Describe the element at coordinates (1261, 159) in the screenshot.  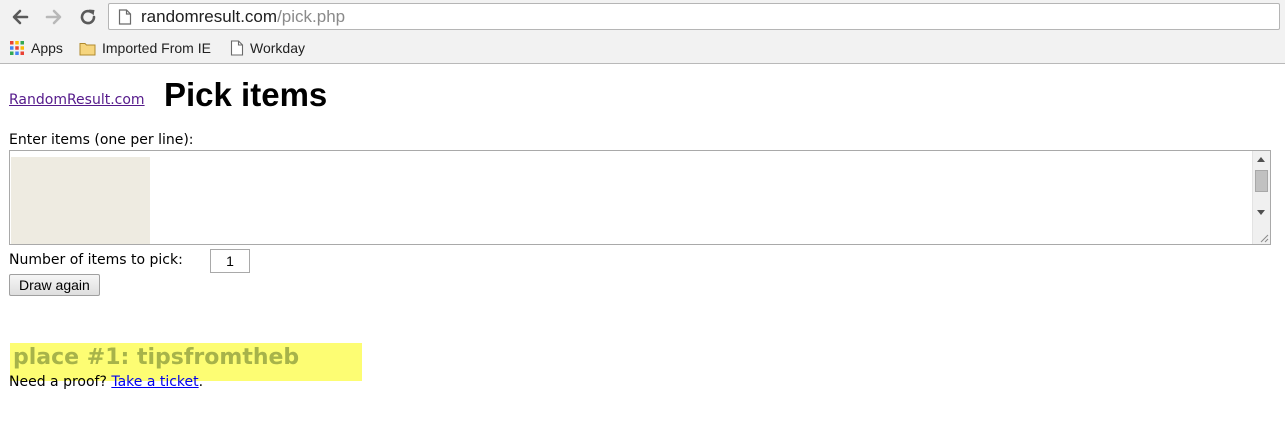
I see `scroll-up-arrow-icon` at that location.